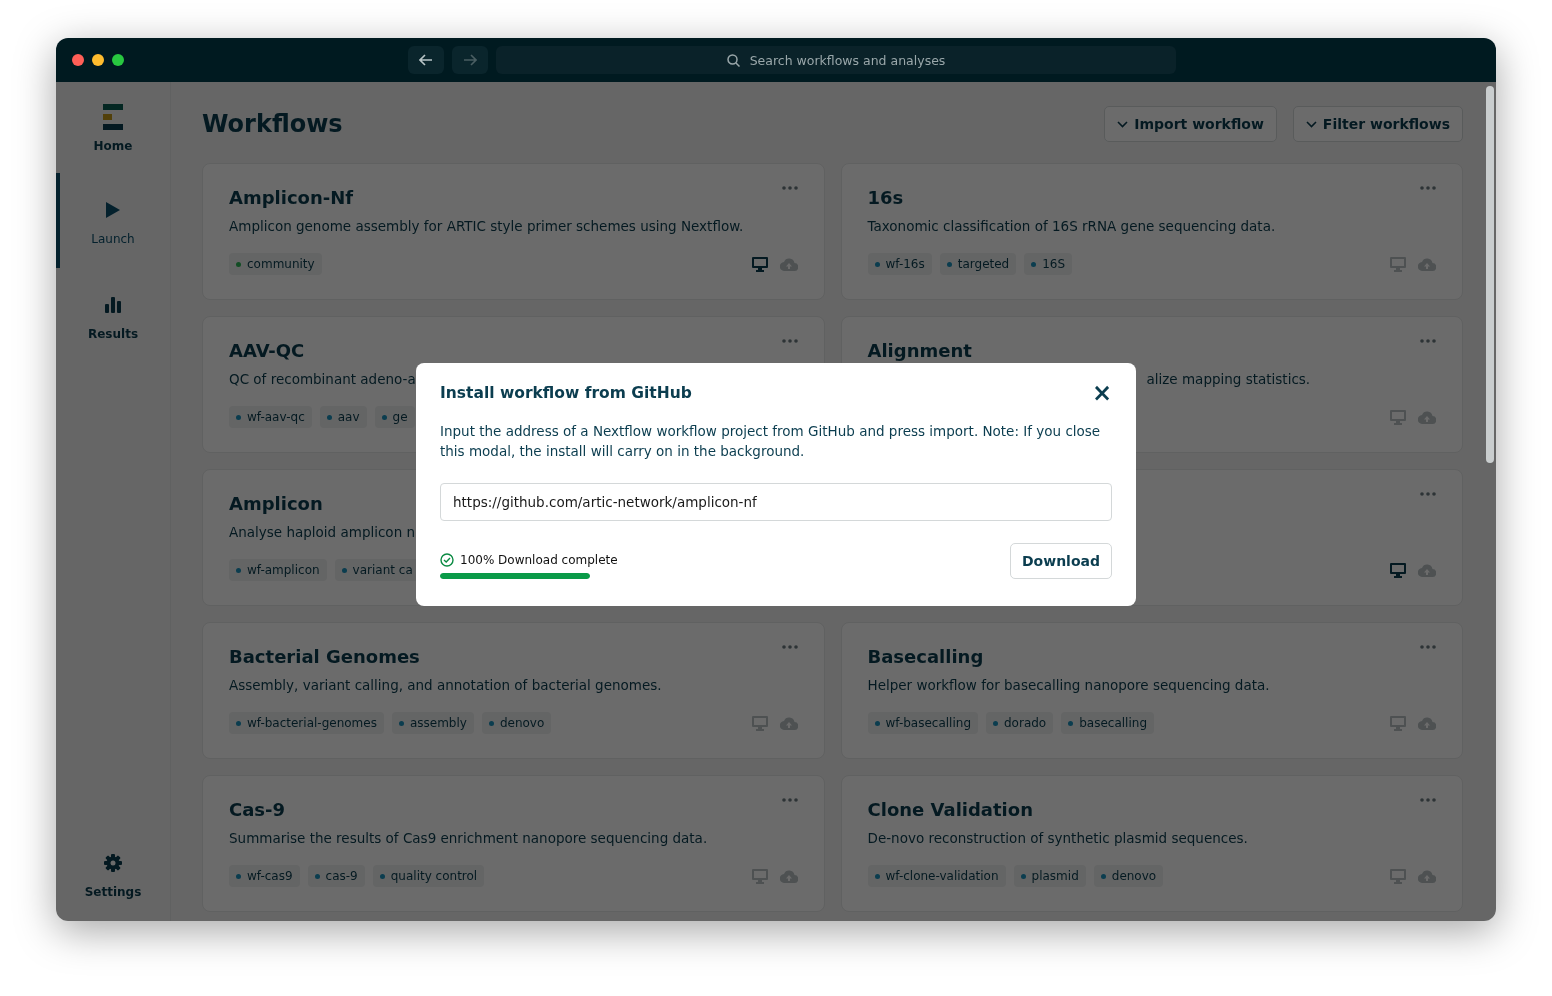  I want to click on tag: targeted, so click(978, 264).